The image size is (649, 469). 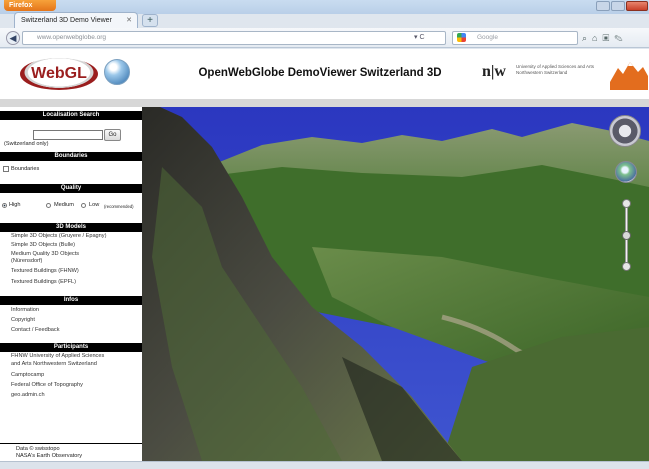 I want to click on back-icon: ◀, so click(x=13, y=38).